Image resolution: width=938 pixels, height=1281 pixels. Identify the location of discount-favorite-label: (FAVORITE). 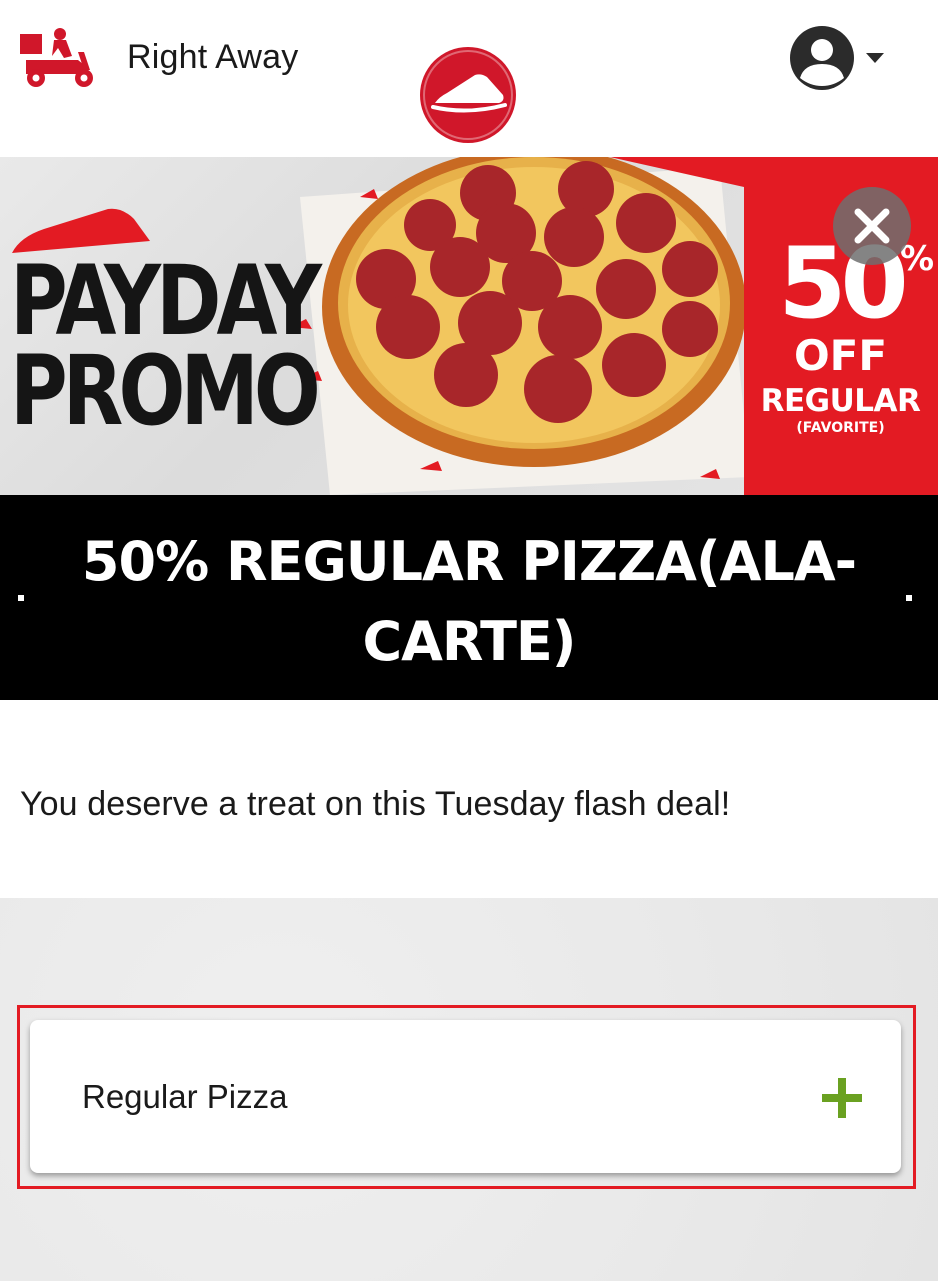
(840, 428).